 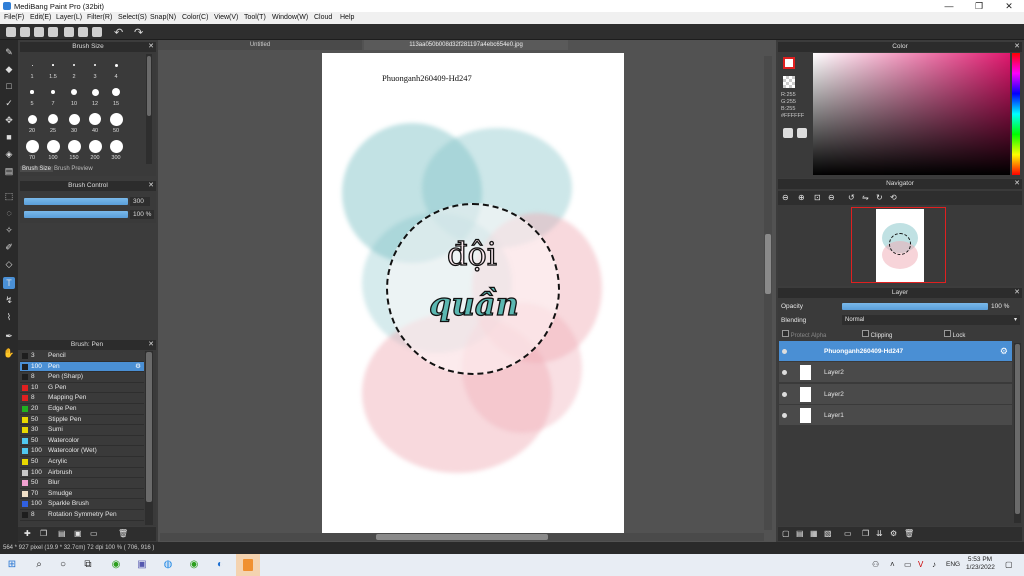 What do you see at coordinates (9, 213) in the screenshot?
I see `lasso-tool-icon: ◌` at bounding box center [9, 213].